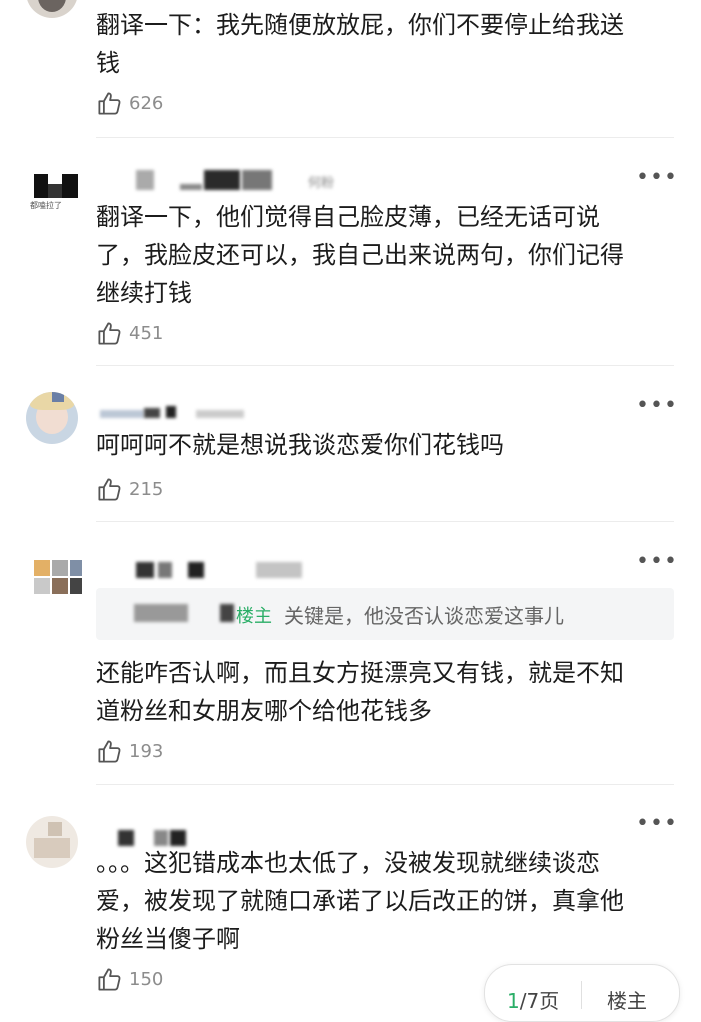 The height and width of the screenshot is (1022, 701). I want to click on comment-text: 翻译一下：我先随便放放屁，你们不要停止给我送 钱, so click(360, 44).